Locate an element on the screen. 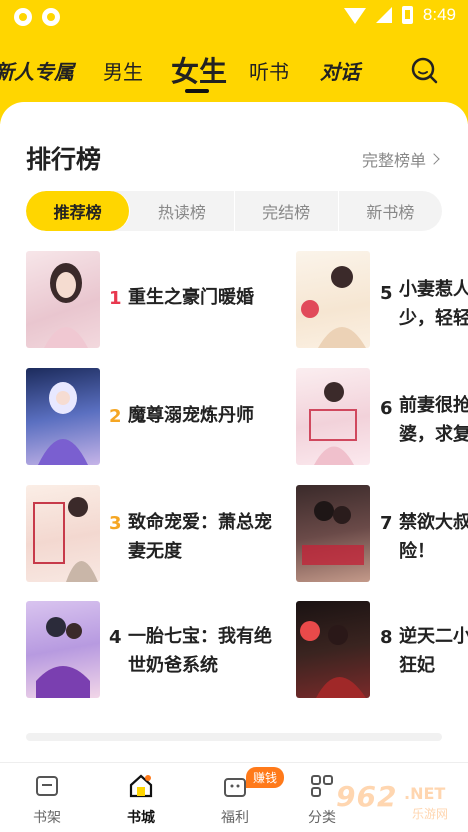 The image size is (468, 832). rank-number: 5 is located at coordinates (386, 293).